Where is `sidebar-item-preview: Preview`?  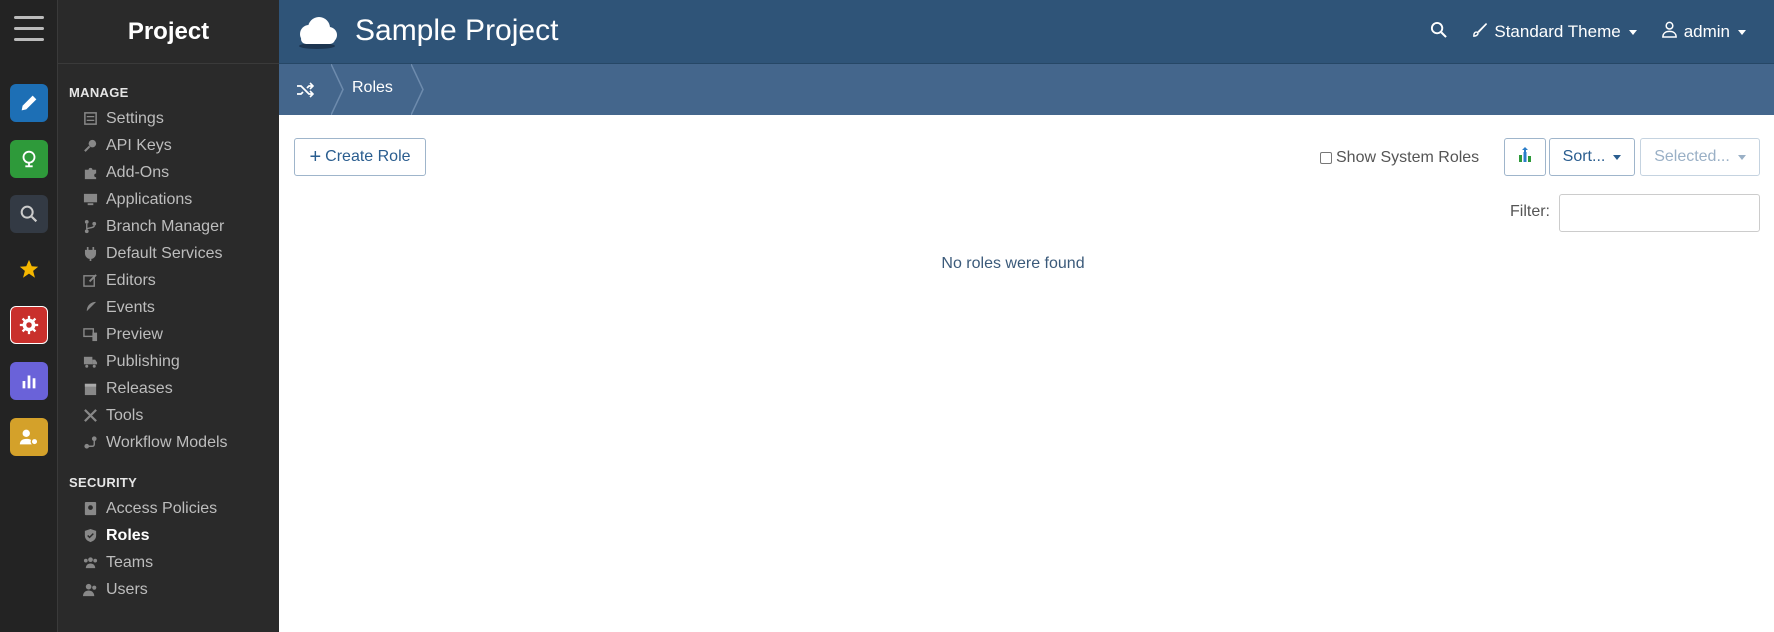 sidebar-item-preview: Preview is located at coordinates (168, 334).